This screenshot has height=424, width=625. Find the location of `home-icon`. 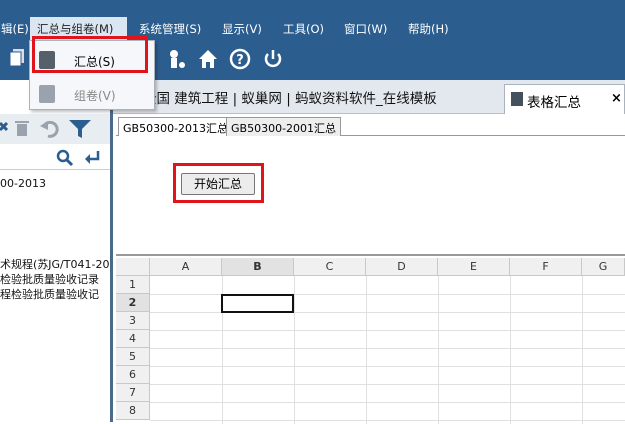

home-icon is located at coordinates (208, 59).